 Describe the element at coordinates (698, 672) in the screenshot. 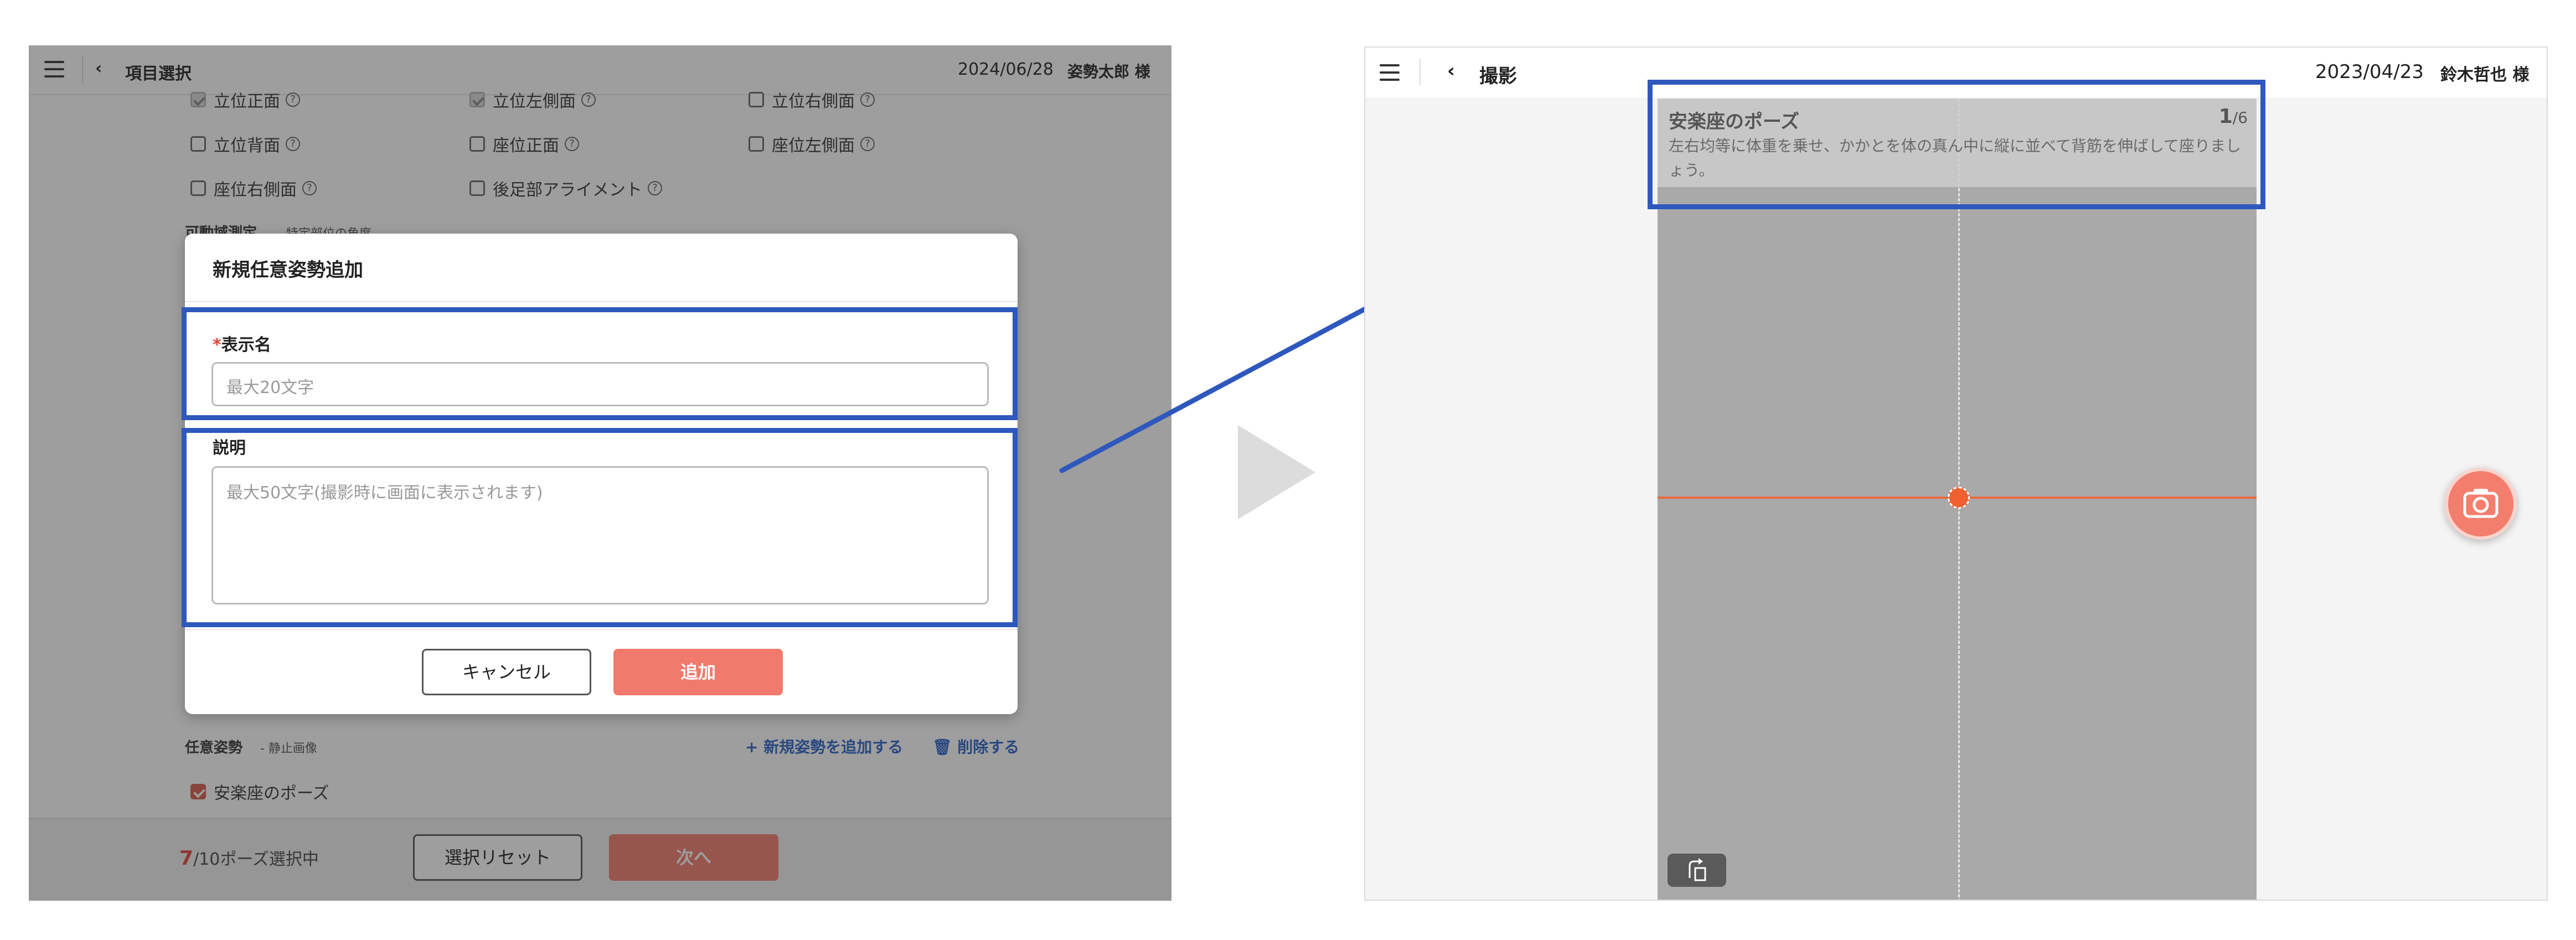

I see `add-button: 追加` at that location.